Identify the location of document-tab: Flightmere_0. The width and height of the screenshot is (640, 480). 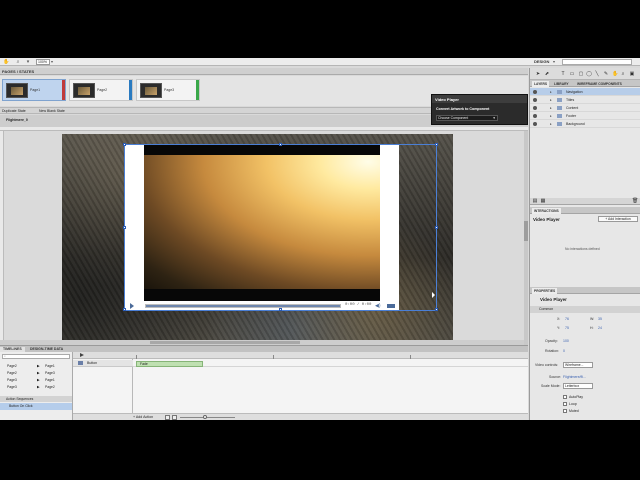
(17, 120).